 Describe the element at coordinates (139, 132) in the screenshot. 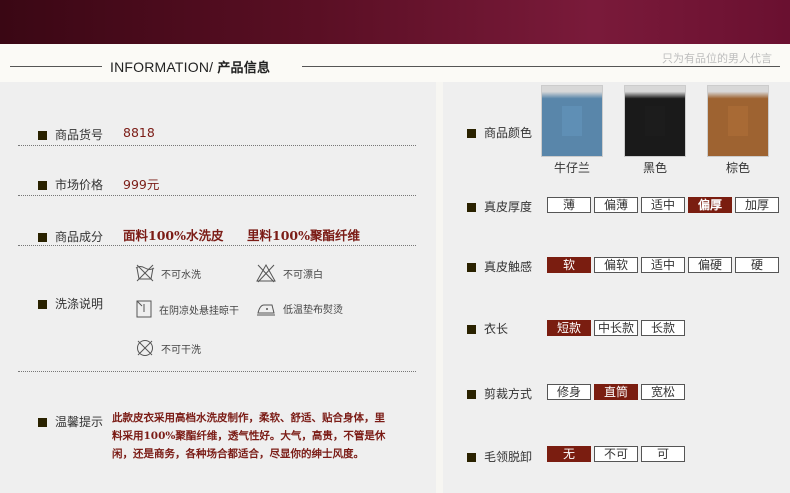

I see `item-no-value: 8818` at that location.